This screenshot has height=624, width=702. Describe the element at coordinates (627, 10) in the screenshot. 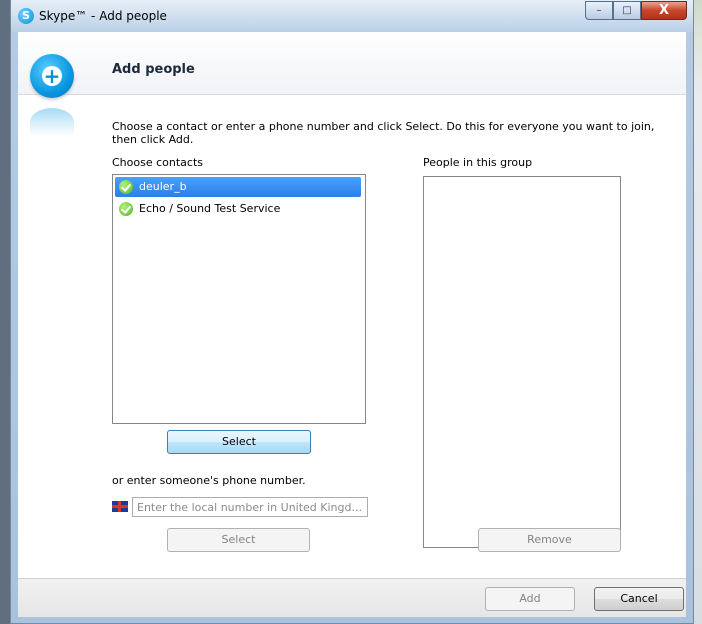

I see `maximize-button: □` at that location.